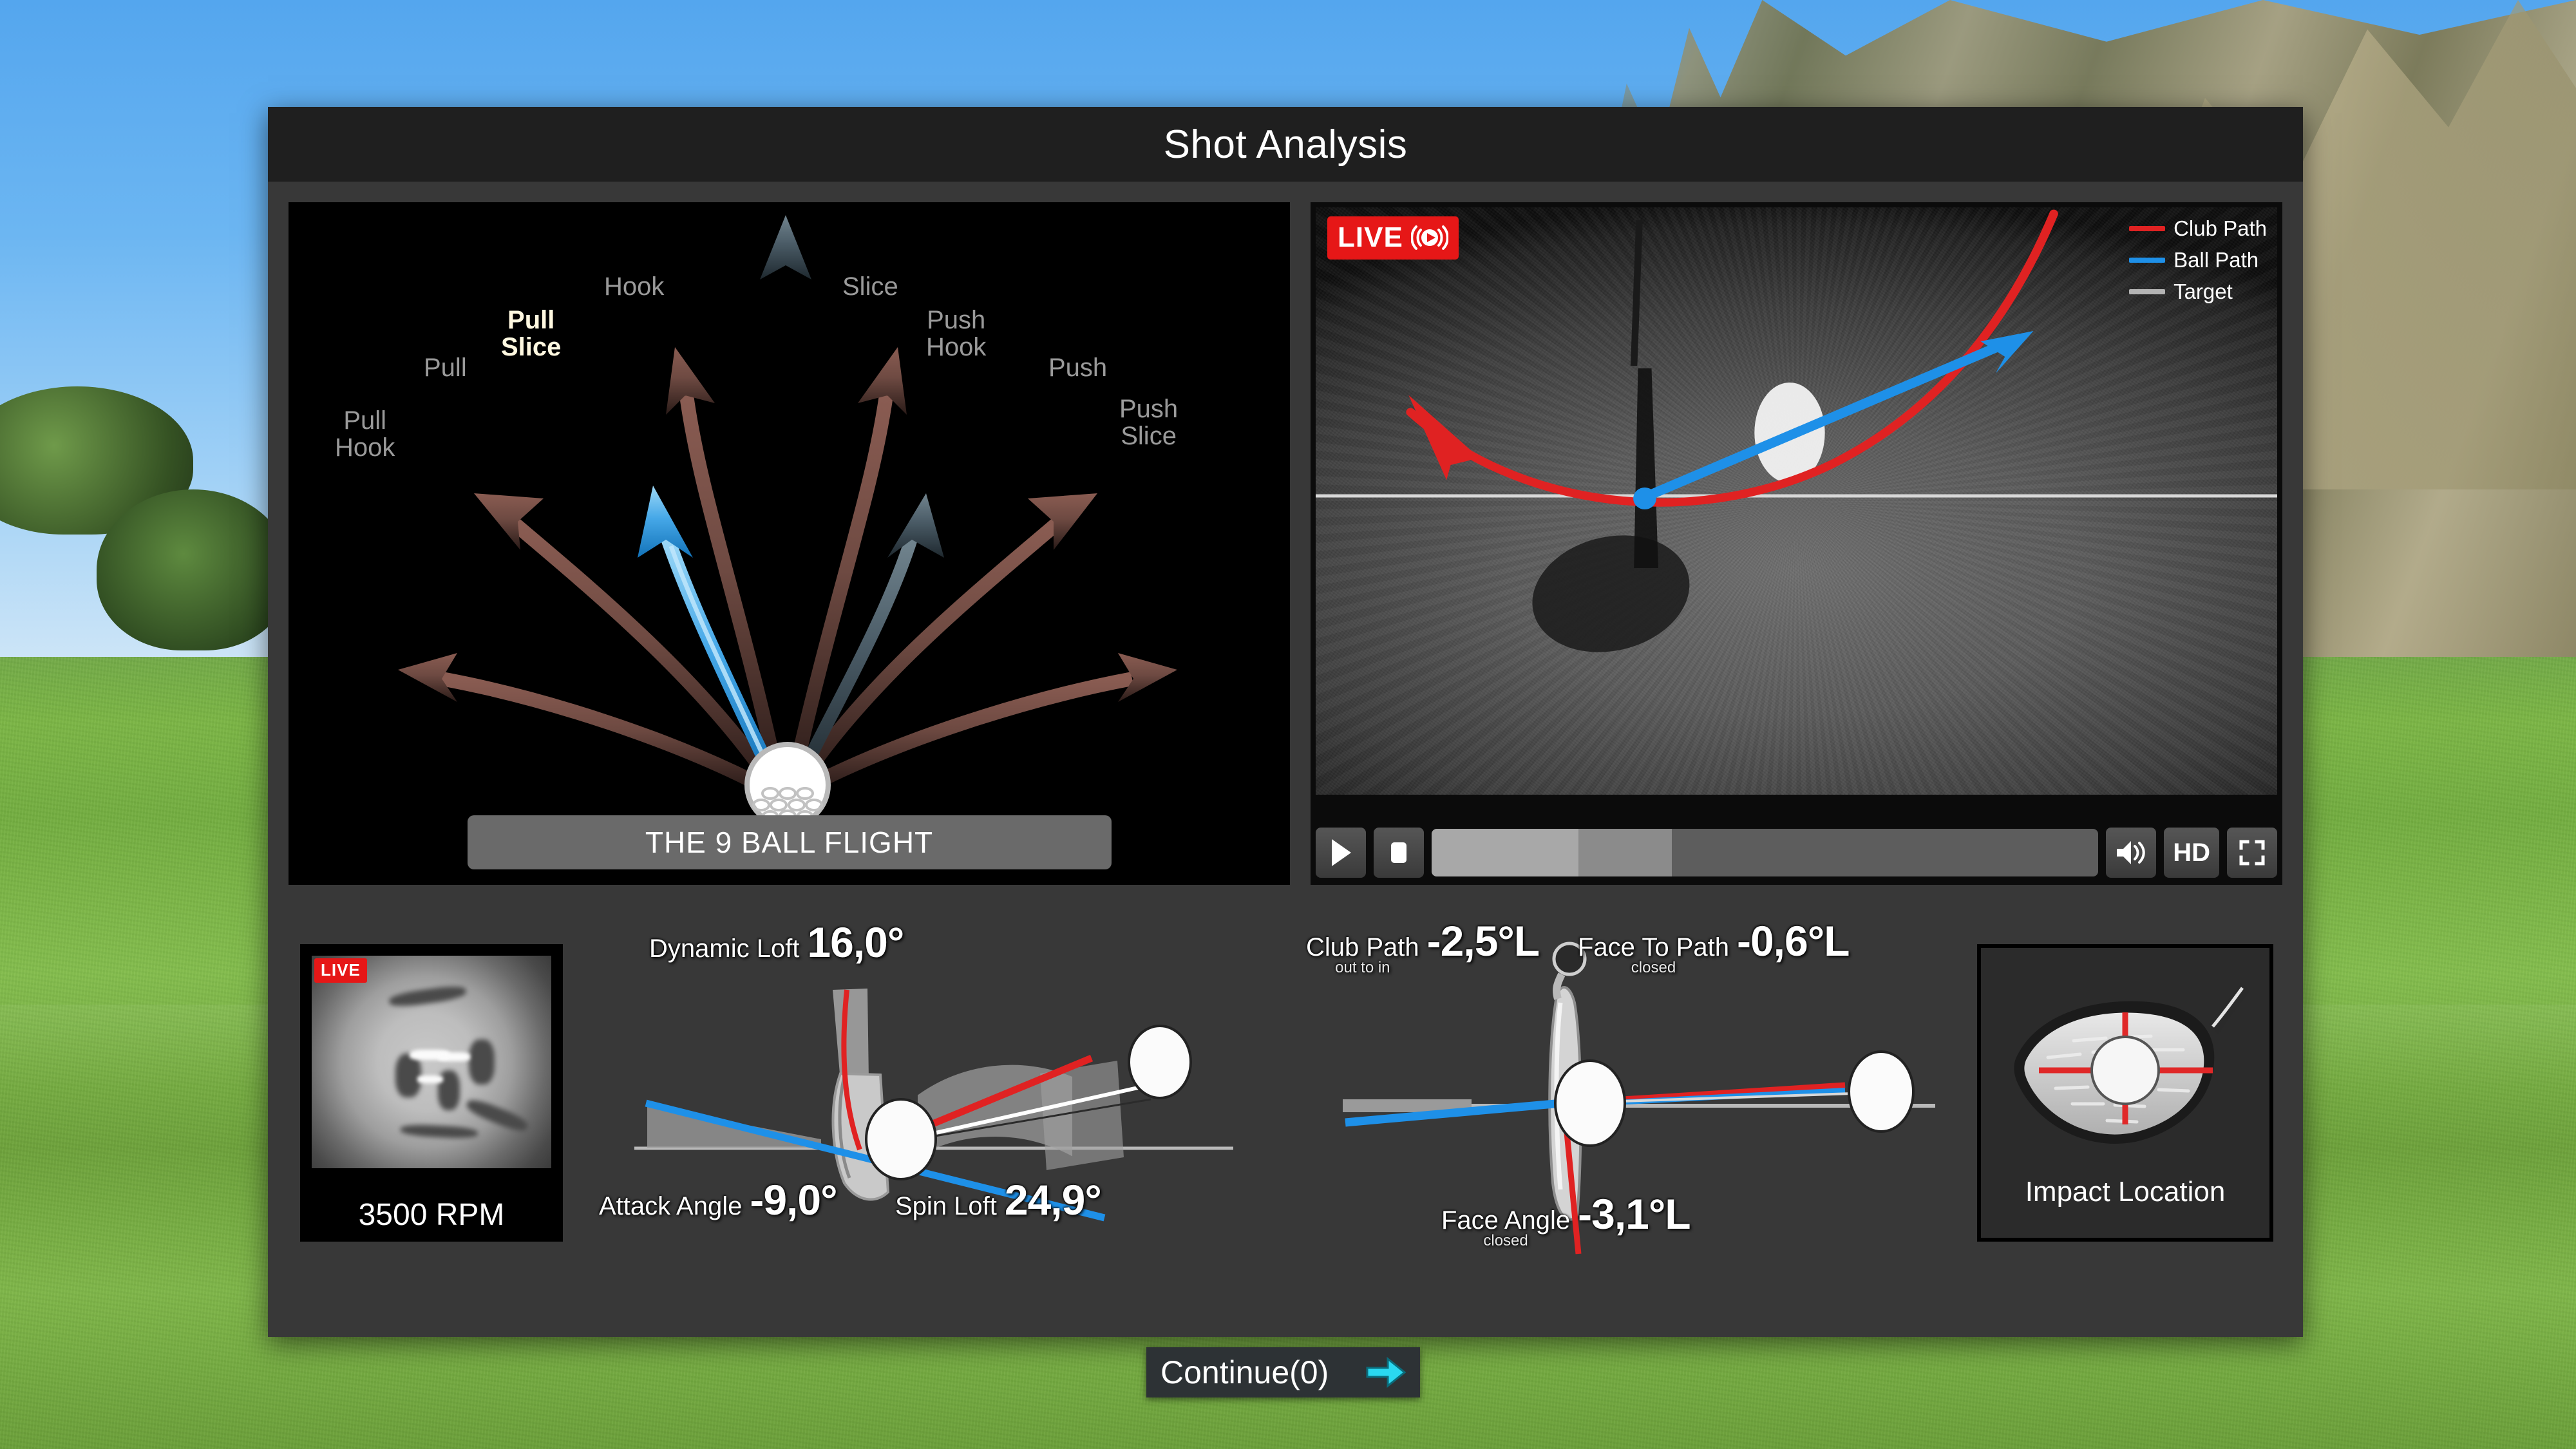 The image size is (2576, 1449). I want to click on legend-item-target: Target, so click(2198, 291).